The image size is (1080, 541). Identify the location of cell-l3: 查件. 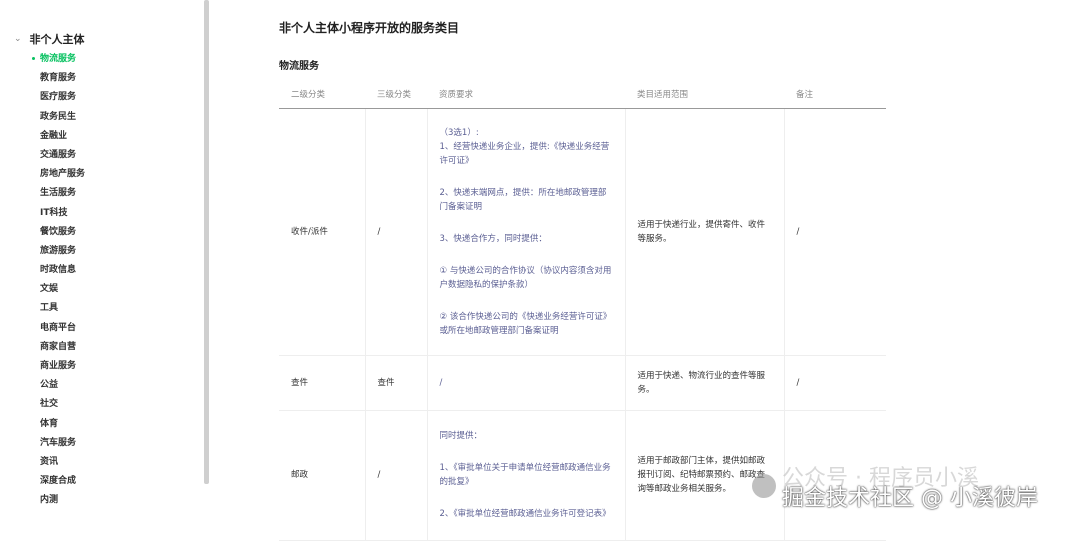
(396, 383).